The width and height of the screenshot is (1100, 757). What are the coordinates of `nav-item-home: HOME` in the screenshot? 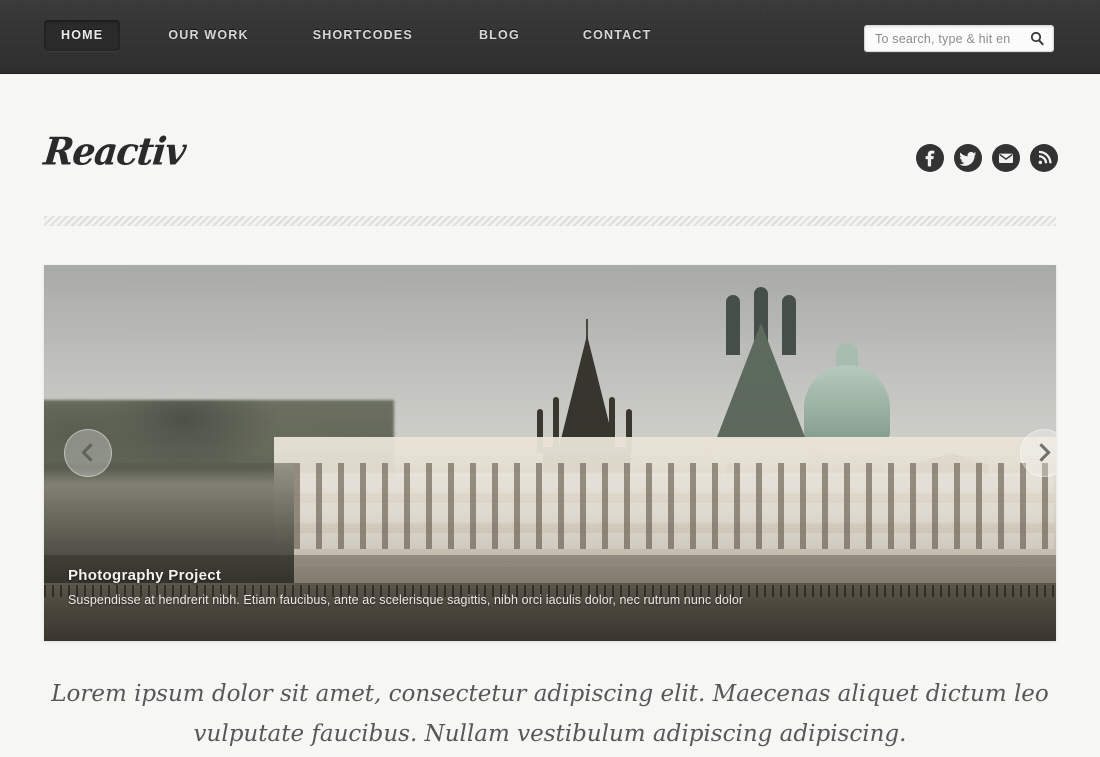 It's located at (82, 35).